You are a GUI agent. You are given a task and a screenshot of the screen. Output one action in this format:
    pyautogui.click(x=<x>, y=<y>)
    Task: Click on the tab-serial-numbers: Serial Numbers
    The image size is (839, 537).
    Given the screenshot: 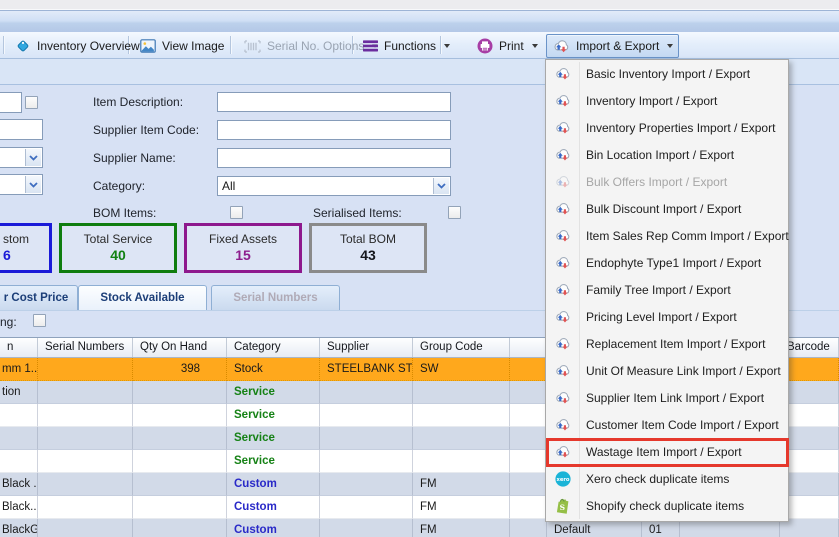 What is the action you would take?
    pyautogui.click(x=275, y=298)
    